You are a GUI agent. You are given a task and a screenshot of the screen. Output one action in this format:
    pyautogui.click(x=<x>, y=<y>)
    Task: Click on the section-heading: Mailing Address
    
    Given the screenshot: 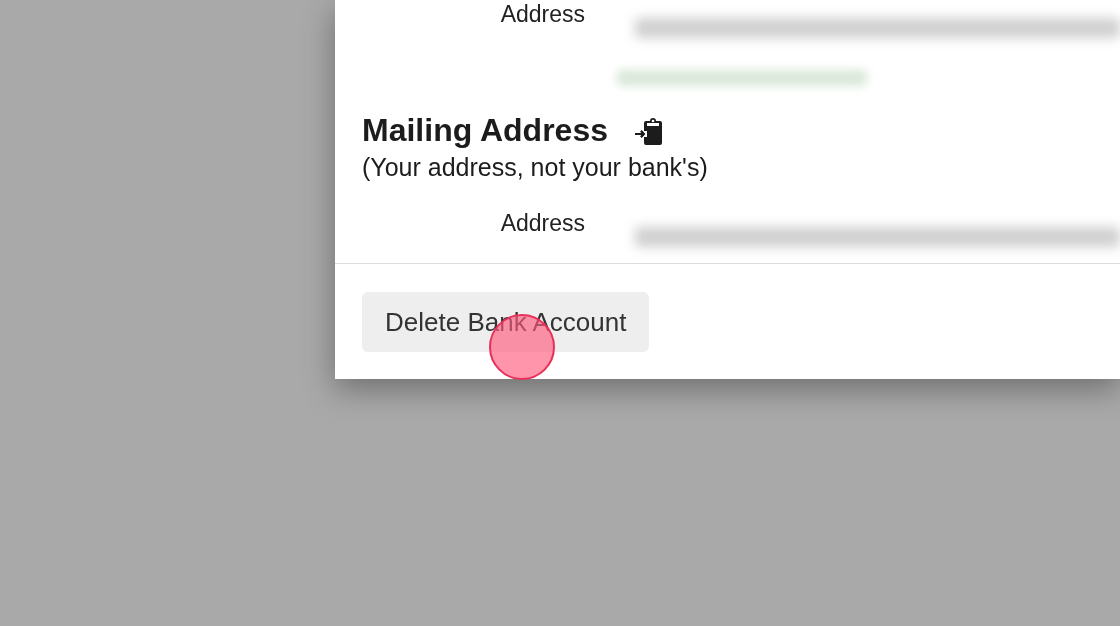 What is the action you would take?
    pyautogui.click(x=485, y=130)
    